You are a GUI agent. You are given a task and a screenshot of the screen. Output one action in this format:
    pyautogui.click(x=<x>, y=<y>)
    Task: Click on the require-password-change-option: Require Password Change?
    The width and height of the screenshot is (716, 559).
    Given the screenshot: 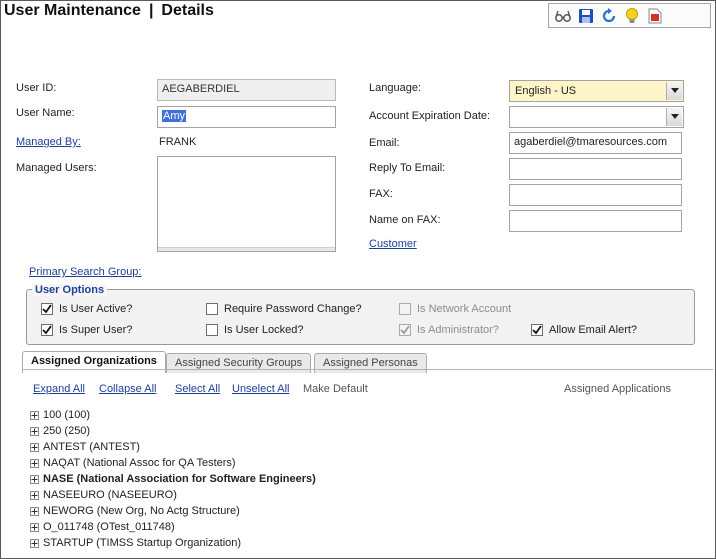 What is the action you would take?
    pyautogui.click(x=284, y=309)
    